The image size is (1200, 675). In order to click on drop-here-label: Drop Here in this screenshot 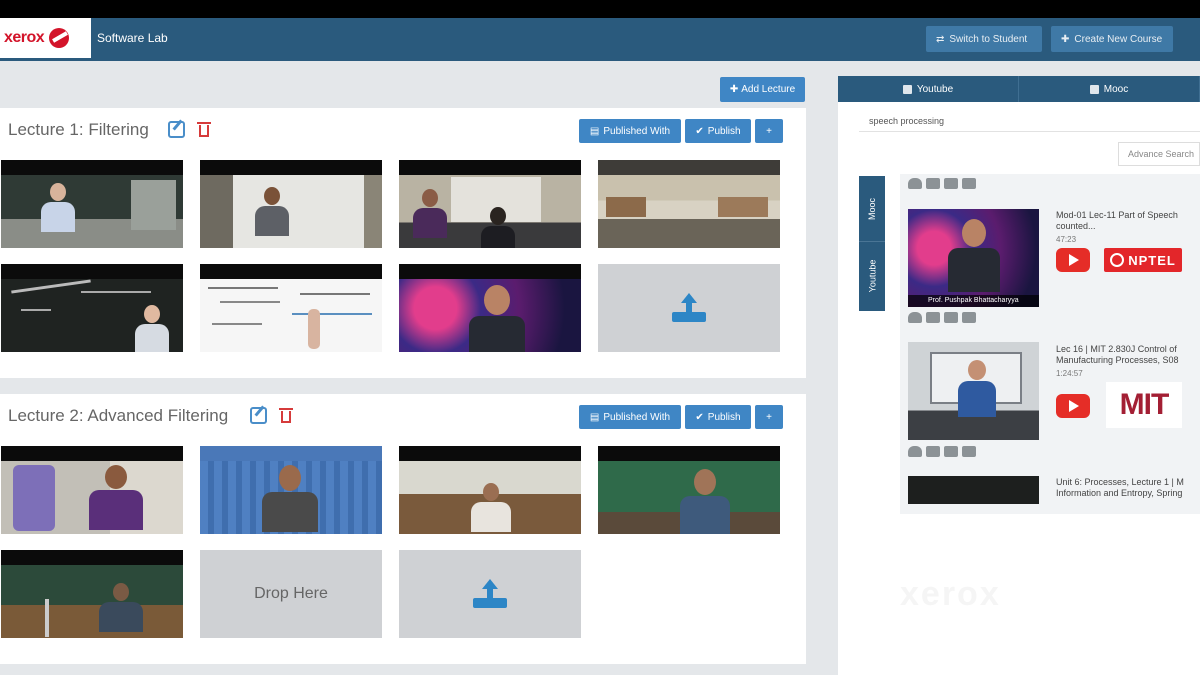, I will do `click(291, 593)`.